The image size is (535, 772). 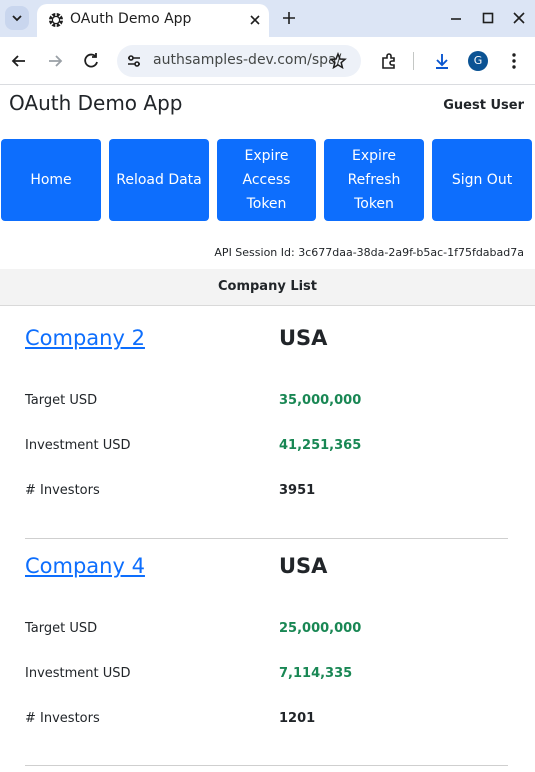 What do you see at coordinates (297, 718) in the screenshot?
I see `investors-value: 1201` at bounding box center [297, 718].